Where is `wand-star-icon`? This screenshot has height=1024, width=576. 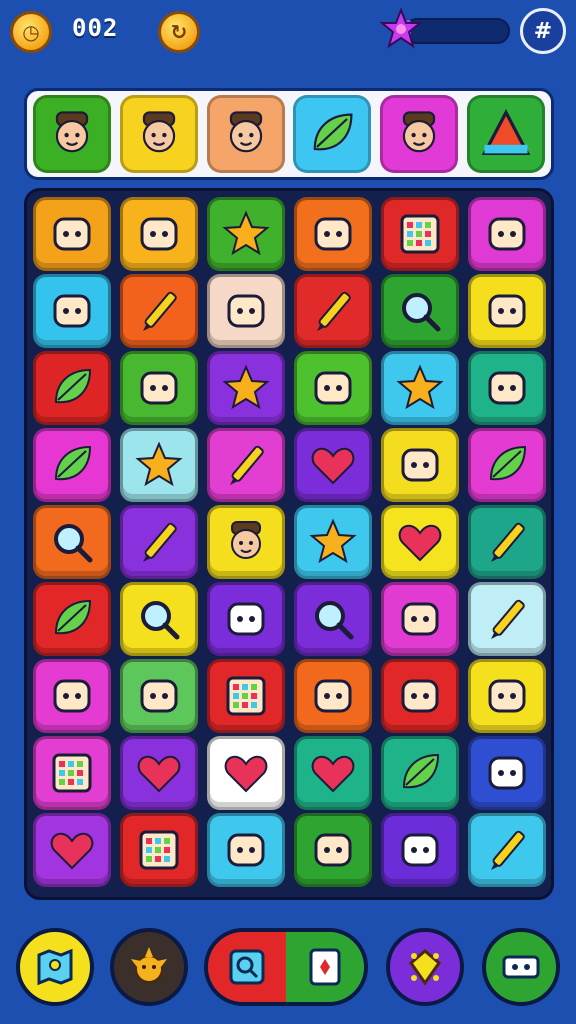
wand-star-icon is located at coordinates (246, 233).